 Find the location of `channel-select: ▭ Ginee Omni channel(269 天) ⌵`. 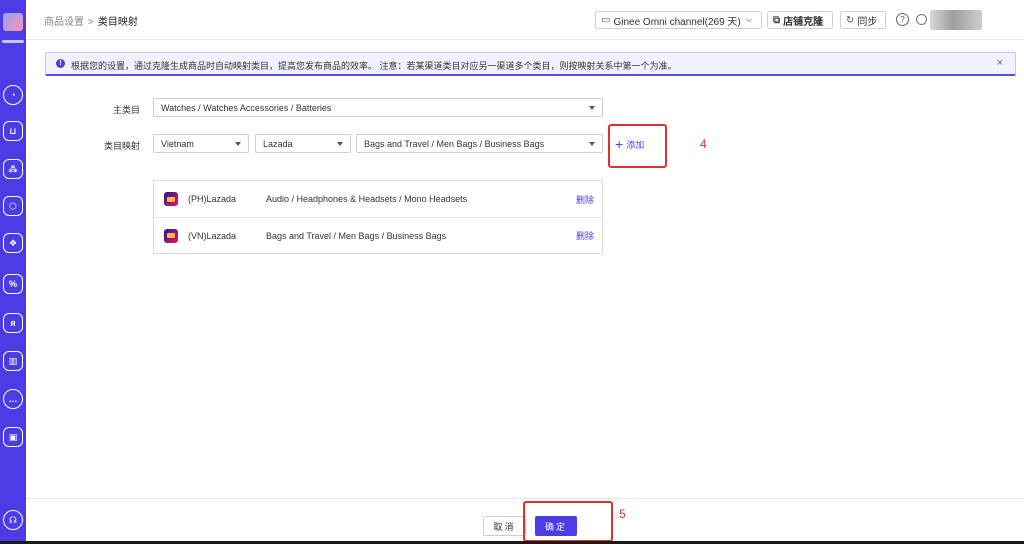

channel-select: ▭ Ginee Omni channel(269 天) ⌵ is located at coordinates (678, 20).